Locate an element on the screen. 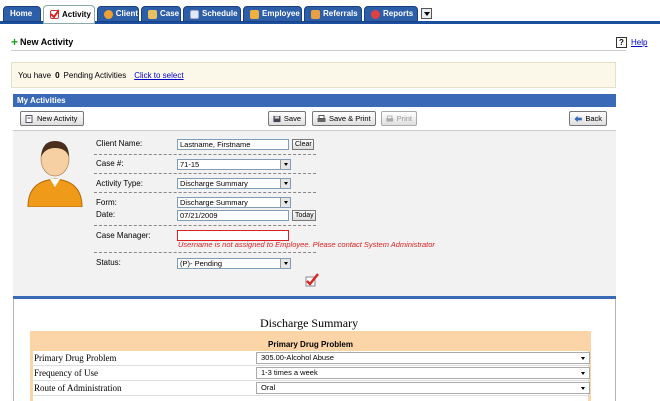 The height and width of the screenshot is (401, 660). client-avatar is located at coordinates (55, 174).